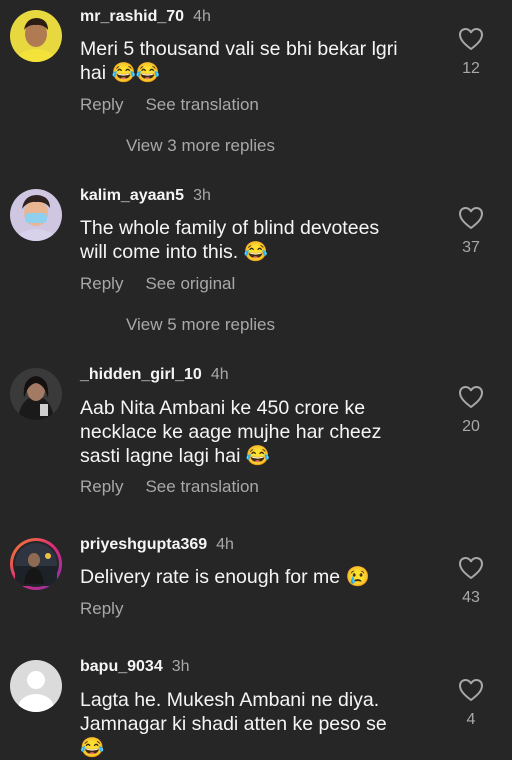 The image size is (512, 760). I want to click on like-button: 43, so click(471, 581).